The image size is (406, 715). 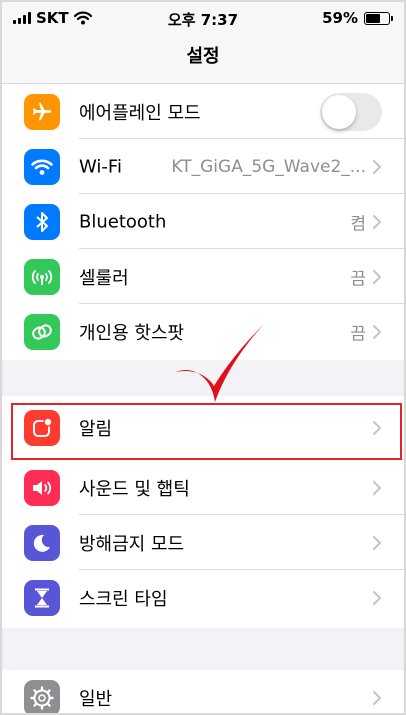 What do you see at coordinates (378, 18) in the screenshot?
I see `battery-icon` at bounding box center [378, 18].